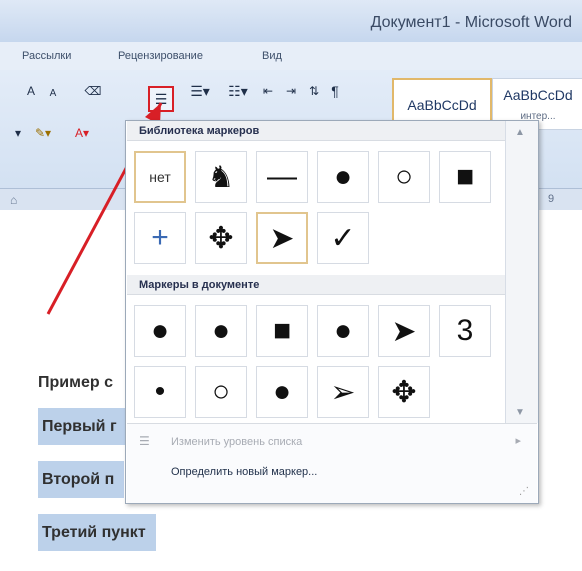 The height and width of the screenshot is (571, 582). I want to click on doc-marker-9: ●, so click(282, 392).